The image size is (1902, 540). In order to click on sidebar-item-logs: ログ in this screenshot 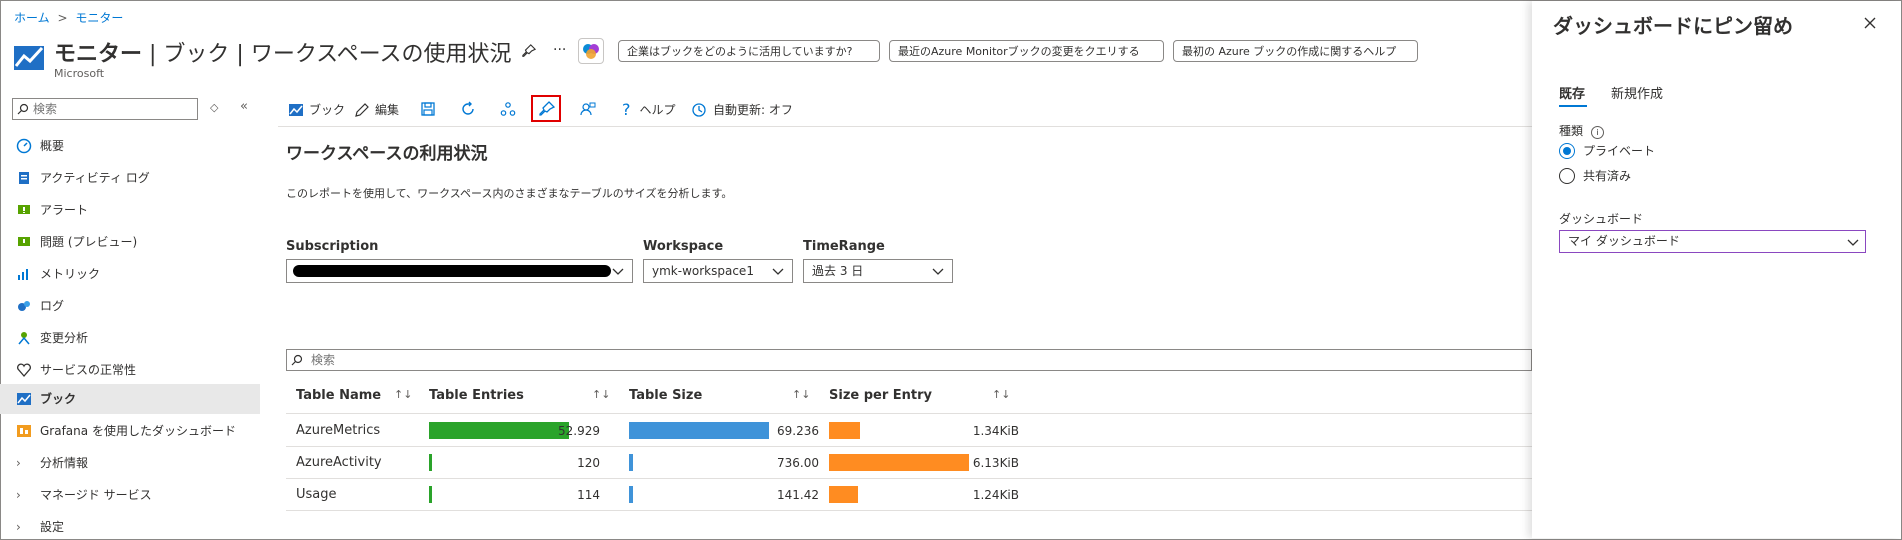, I will do `click(40, 306)`.